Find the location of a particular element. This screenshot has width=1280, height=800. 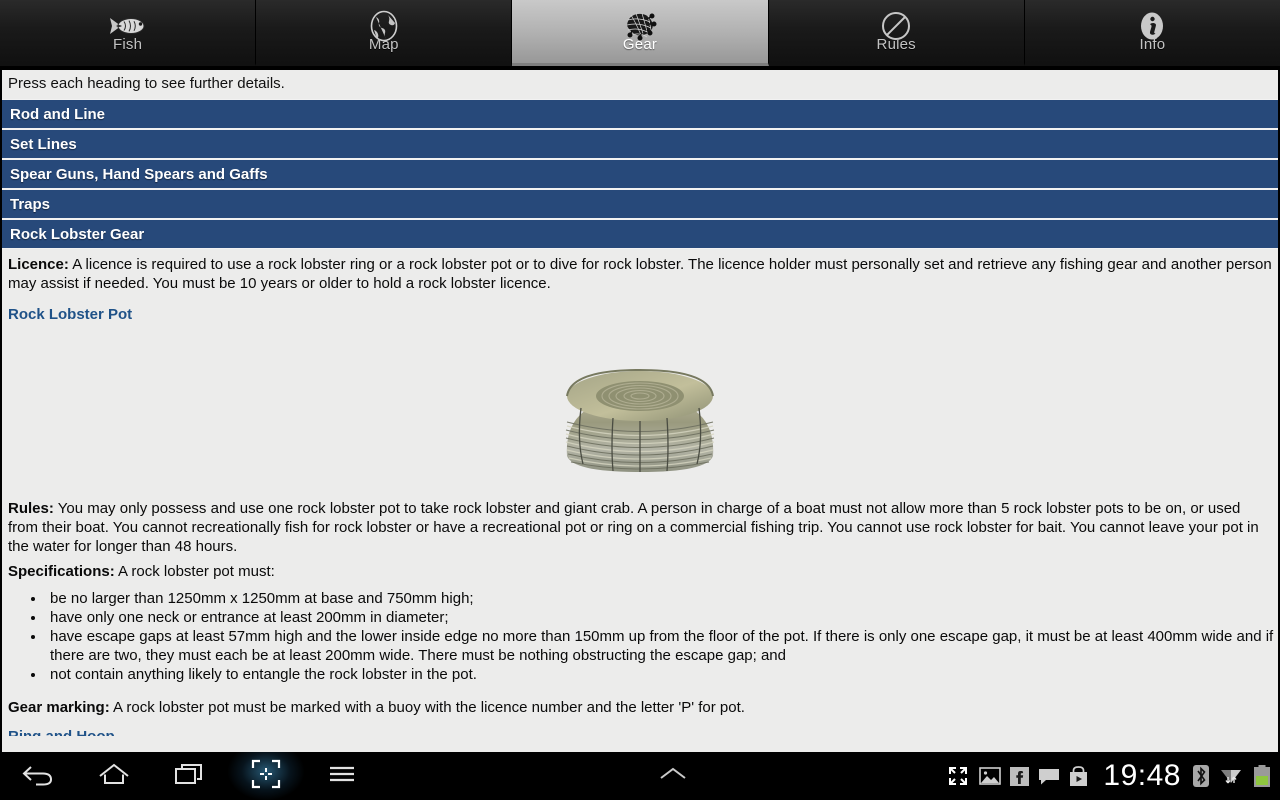

home-icon is located at coordinates (114, 776).